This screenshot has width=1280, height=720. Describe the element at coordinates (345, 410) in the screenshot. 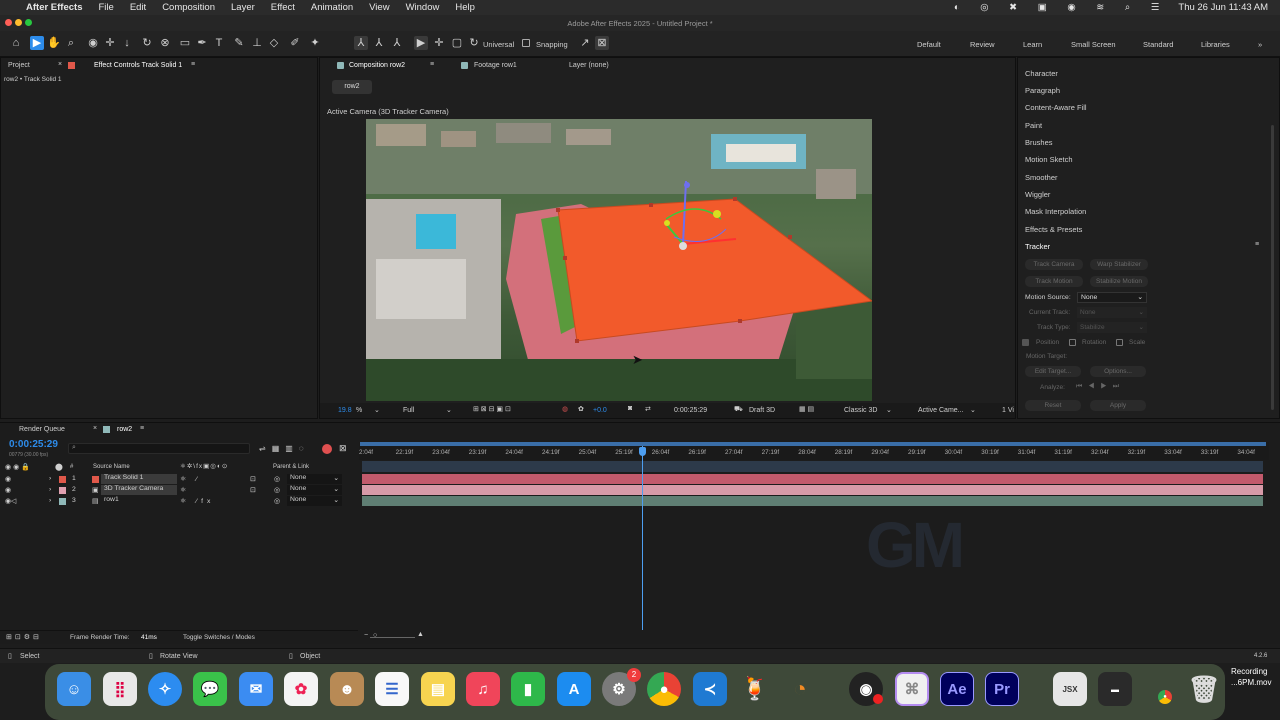

I see `zoom-value: 19.8` at that location.